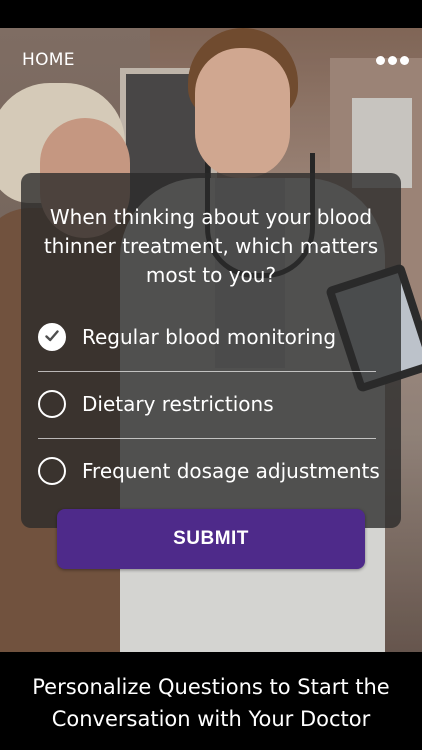 The width and height of the screenshot is (422, 750). What do you see at coordinates (211, 539) in the screenshot?
I see `submit-button: SUBMIT` at bounding box center [211, 539].